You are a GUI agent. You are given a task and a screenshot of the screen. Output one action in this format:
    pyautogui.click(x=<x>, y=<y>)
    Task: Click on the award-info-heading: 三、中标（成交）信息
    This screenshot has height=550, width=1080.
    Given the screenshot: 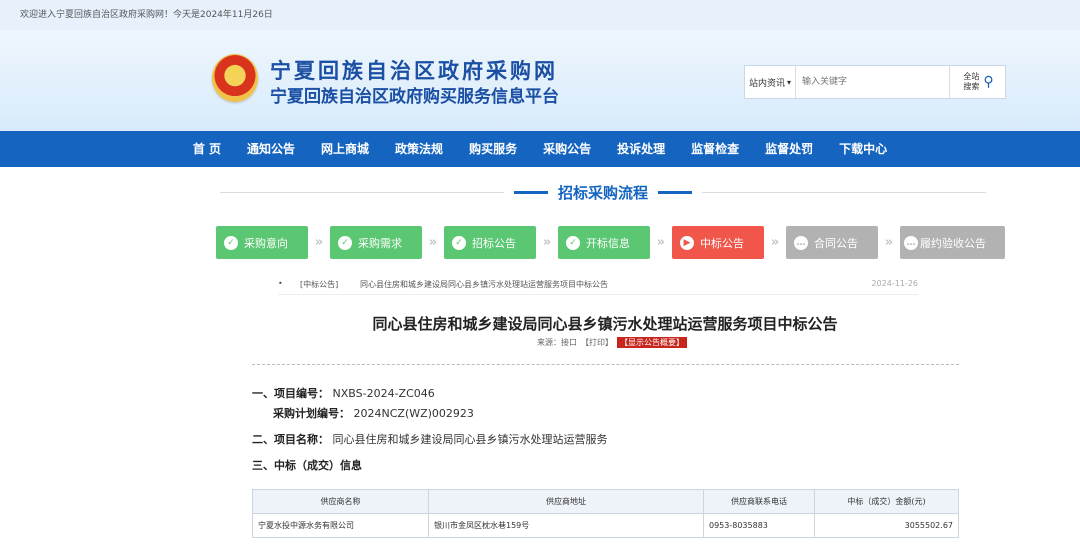 What is the action you would take?
    pyautogui.click(x=307, y=465)
    